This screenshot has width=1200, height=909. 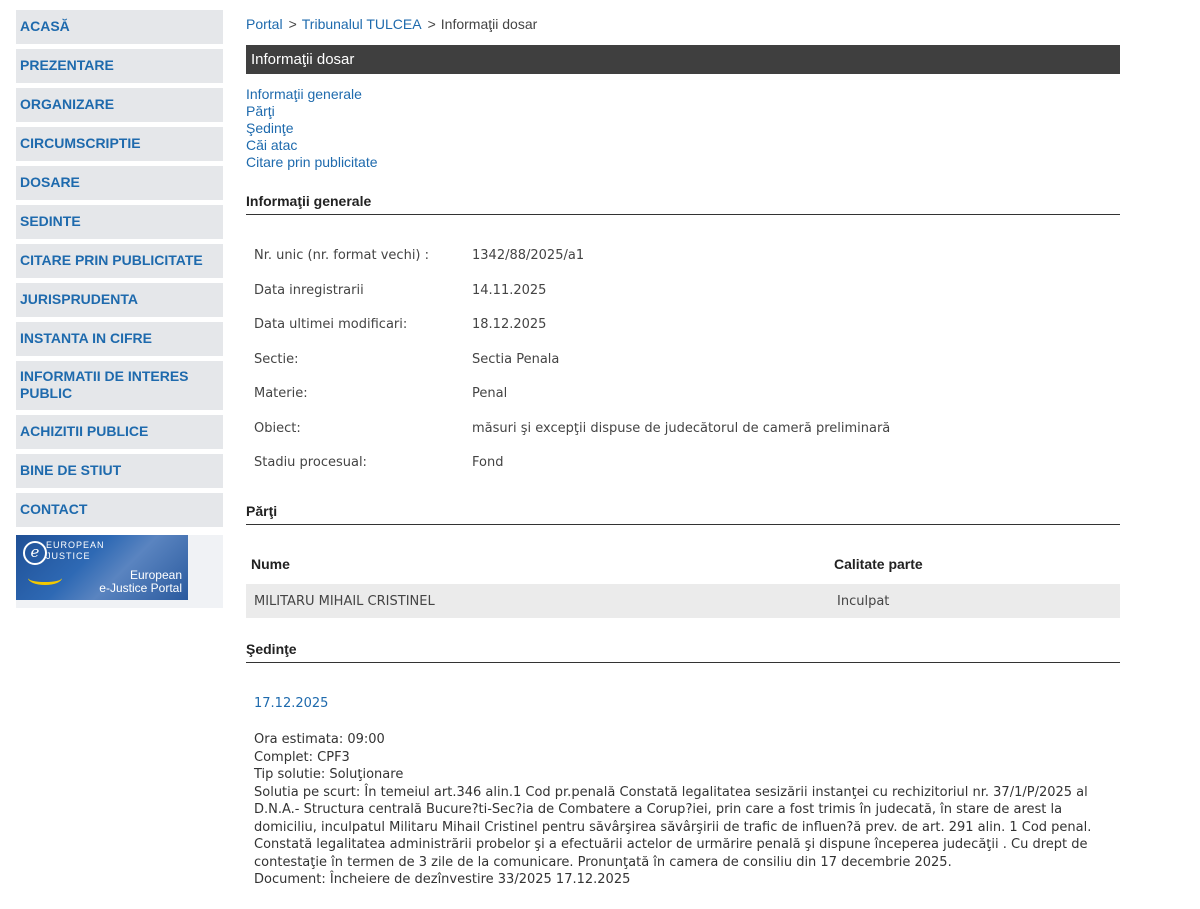 What do you see at coordinates (331, 324) in the screenshot?
I see `info-label: Data ultimei modificari:` at bounding box center [331, 324].